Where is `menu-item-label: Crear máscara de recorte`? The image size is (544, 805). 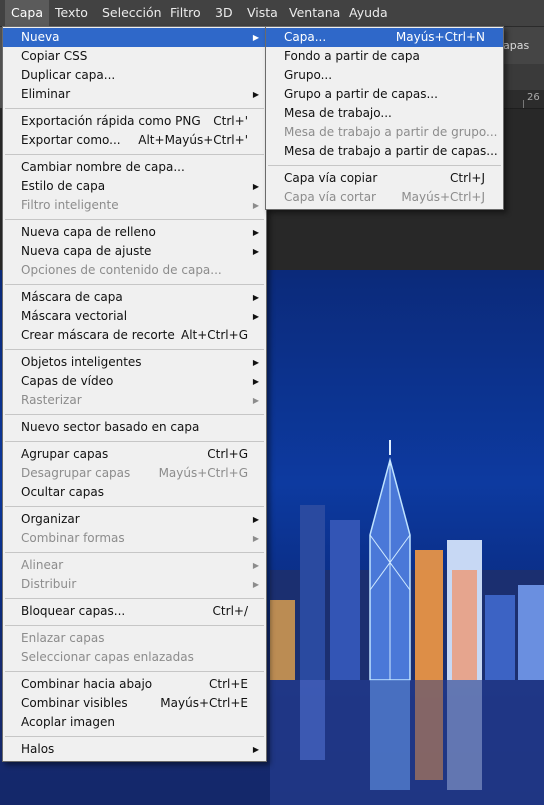 menu-item-label: Crear máscara de recorte is located at coordinates (98, 335).